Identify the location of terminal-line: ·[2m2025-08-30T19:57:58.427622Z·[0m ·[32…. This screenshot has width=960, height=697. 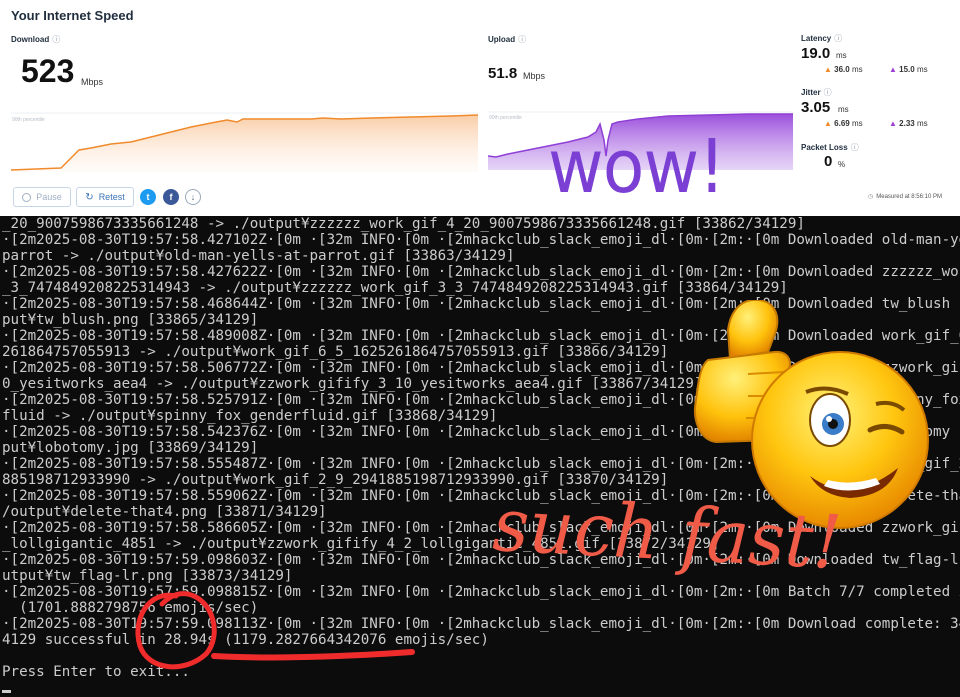
(481, 272).